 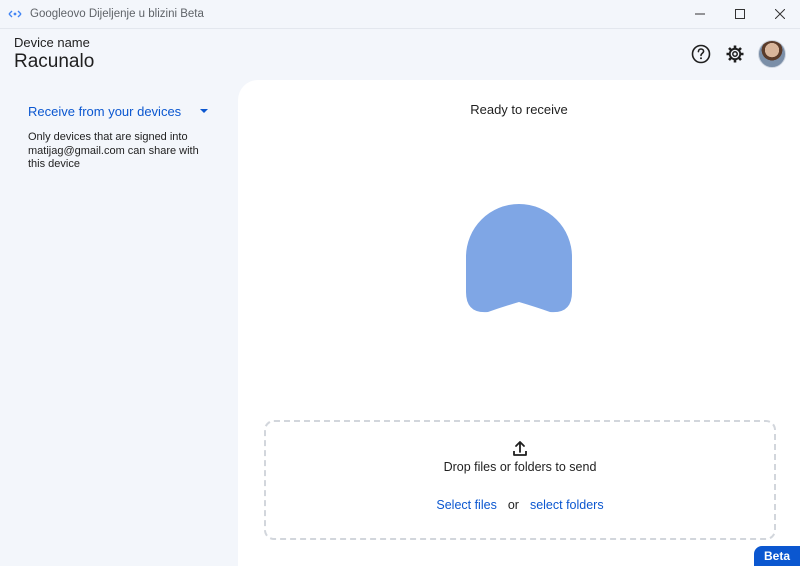 I want to click on receive-mode-dropdown: Receive from your devices, so click(x=120, y=111).